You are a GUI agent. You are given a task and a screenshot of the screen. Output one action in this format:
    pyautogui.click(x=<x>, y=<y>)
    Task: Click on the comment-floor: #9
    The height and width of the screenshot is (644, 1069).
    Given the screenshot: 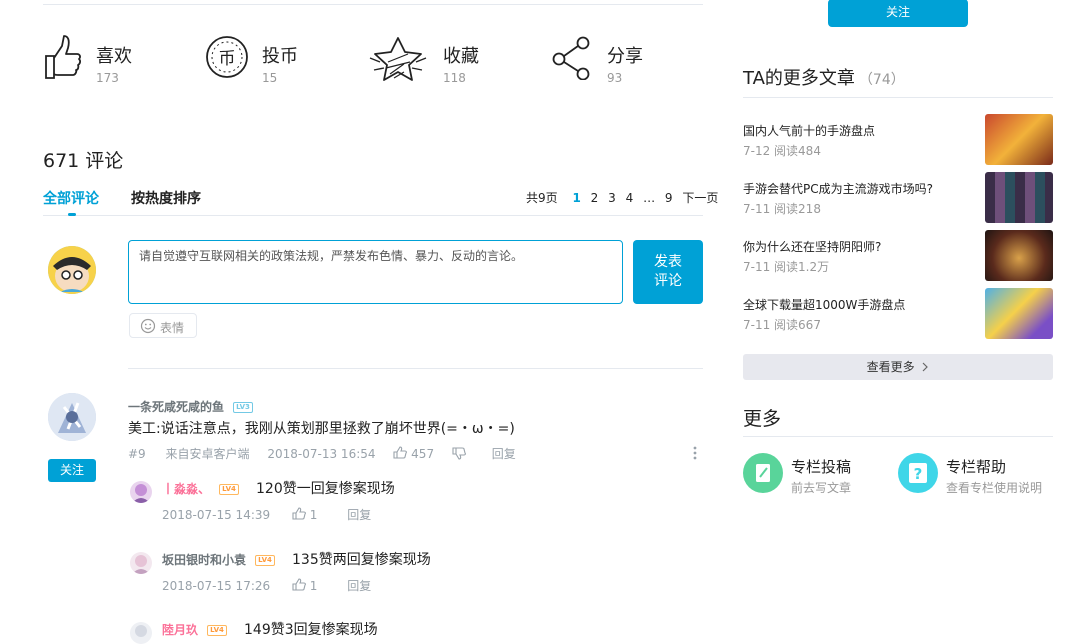 What is the action you would take?
    pyautogui.click(x=137, y=454)
    